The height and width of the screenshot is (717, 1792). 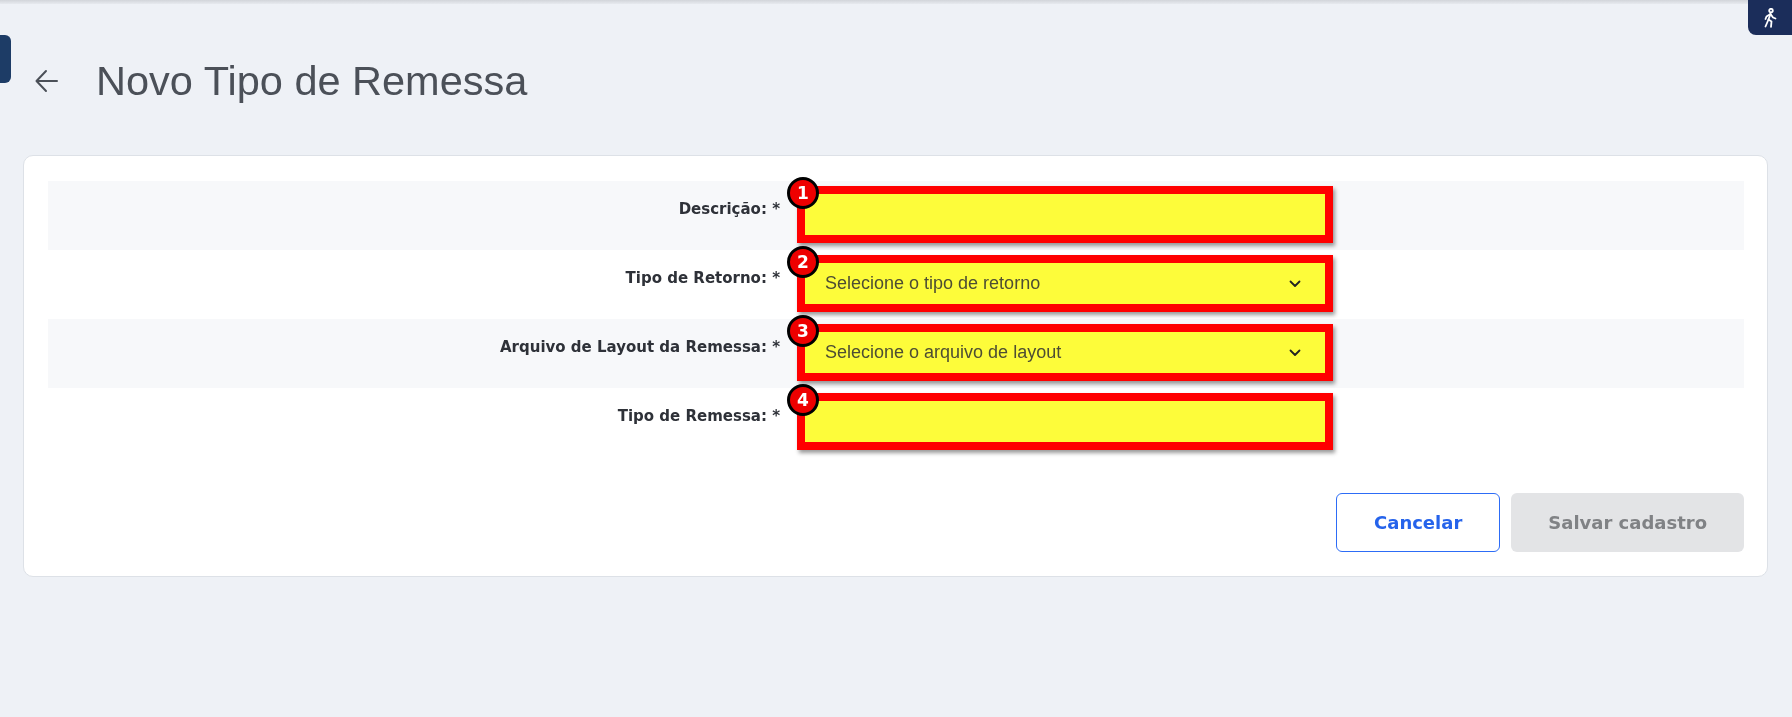 I want to click on page-title: Novo Tipo de Remessa, so click(x=312, y=81).